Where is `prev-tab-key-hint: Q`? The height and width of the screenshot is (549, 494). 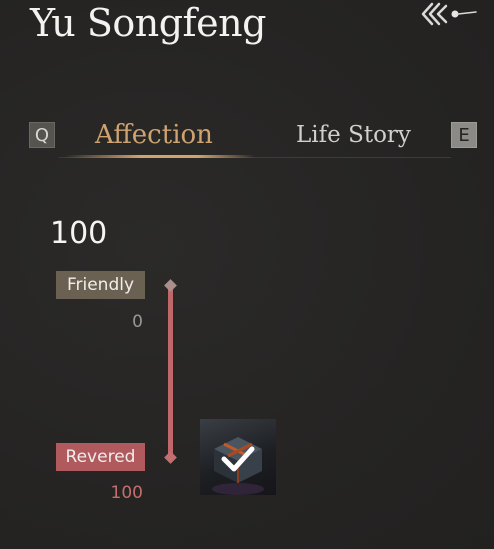 prev-tab-key-hint: Q is located at coordinates (42, 135).